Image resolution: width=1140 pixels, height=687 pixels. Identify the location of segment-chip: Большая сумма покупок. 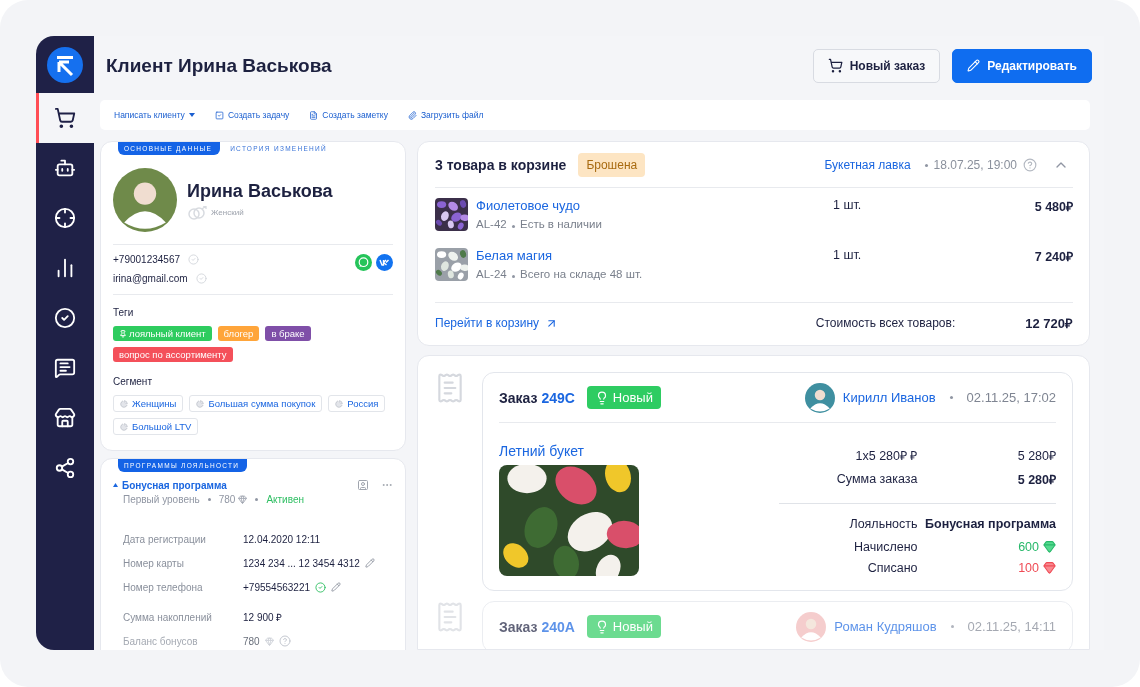
(256, 403).